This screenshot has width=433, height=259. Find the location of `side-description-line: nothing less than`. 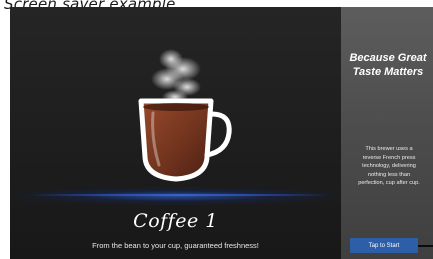

side-description-line: nothing less than is located at coordinates (389, 174).